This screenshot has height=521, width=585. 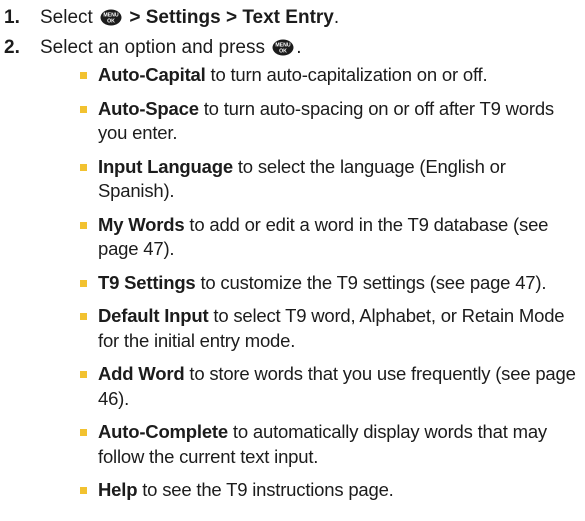 I want to click on step-text: Select an option and press MENU OK ., so click(x=171, y=48).